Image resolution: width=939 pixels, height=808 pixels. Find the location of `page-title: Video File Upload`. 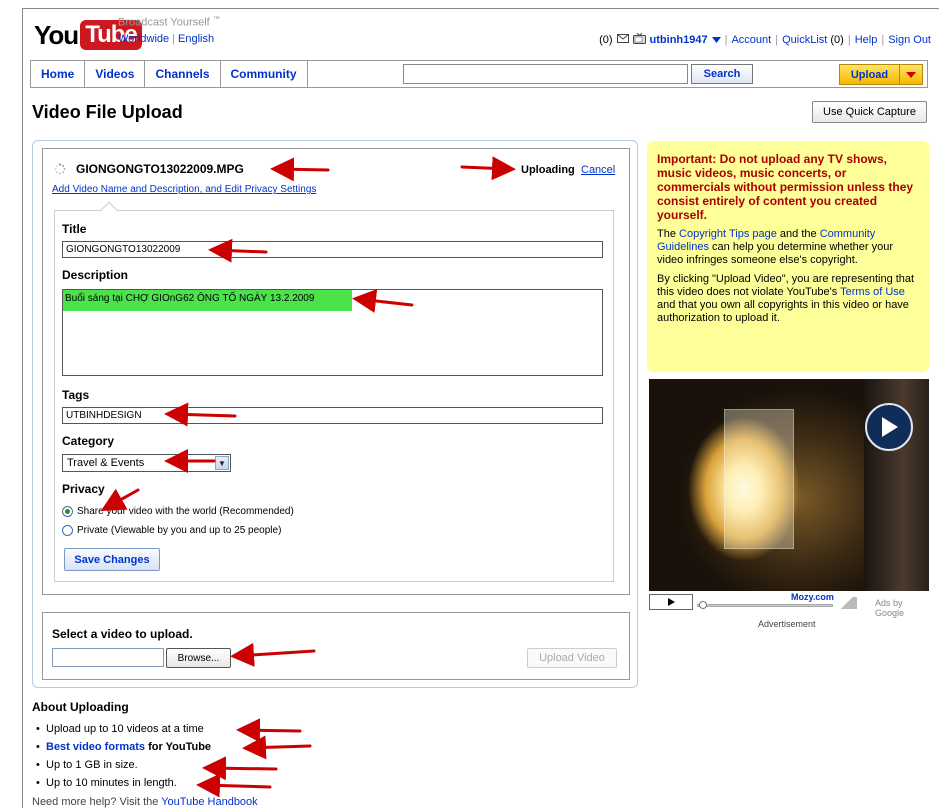

page-title: Video File Upload is located at coordinates (107, 112).